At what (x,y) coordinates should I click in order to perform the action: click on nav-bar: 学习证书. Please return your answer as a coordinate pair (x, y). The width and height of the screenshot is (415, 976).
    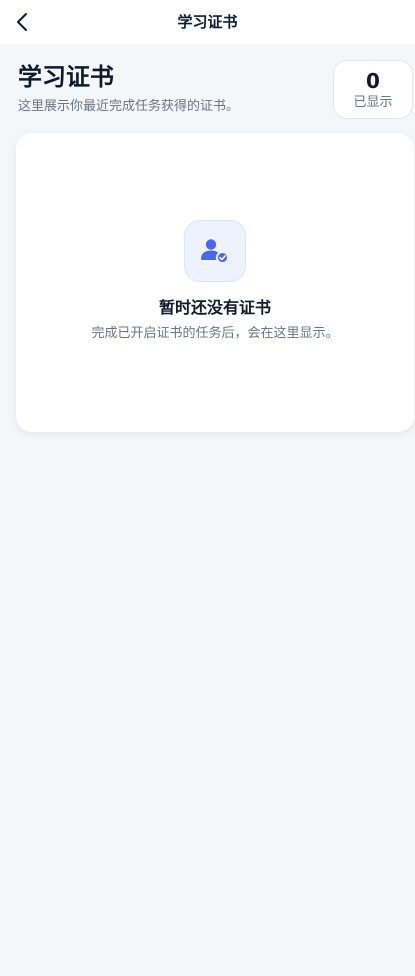
    Looking at the image, I should click on (207, 22).